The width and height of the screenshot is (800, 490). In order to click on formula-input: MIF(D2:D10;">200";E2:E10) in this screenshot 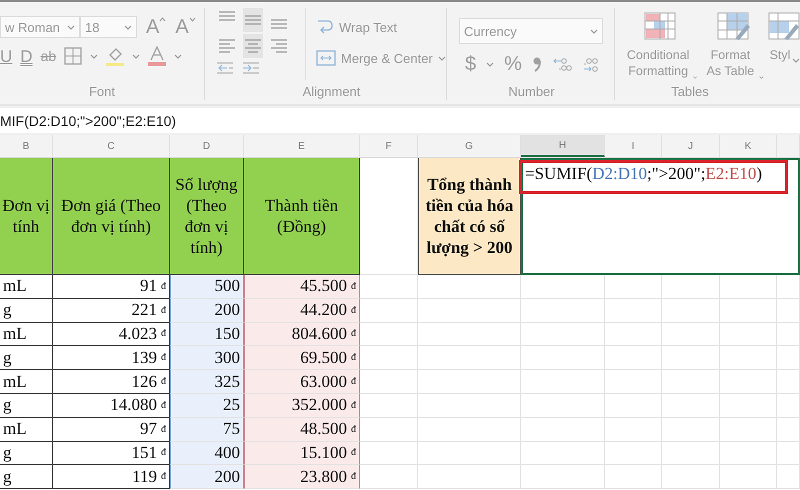, I will do `click(400, 120)`.